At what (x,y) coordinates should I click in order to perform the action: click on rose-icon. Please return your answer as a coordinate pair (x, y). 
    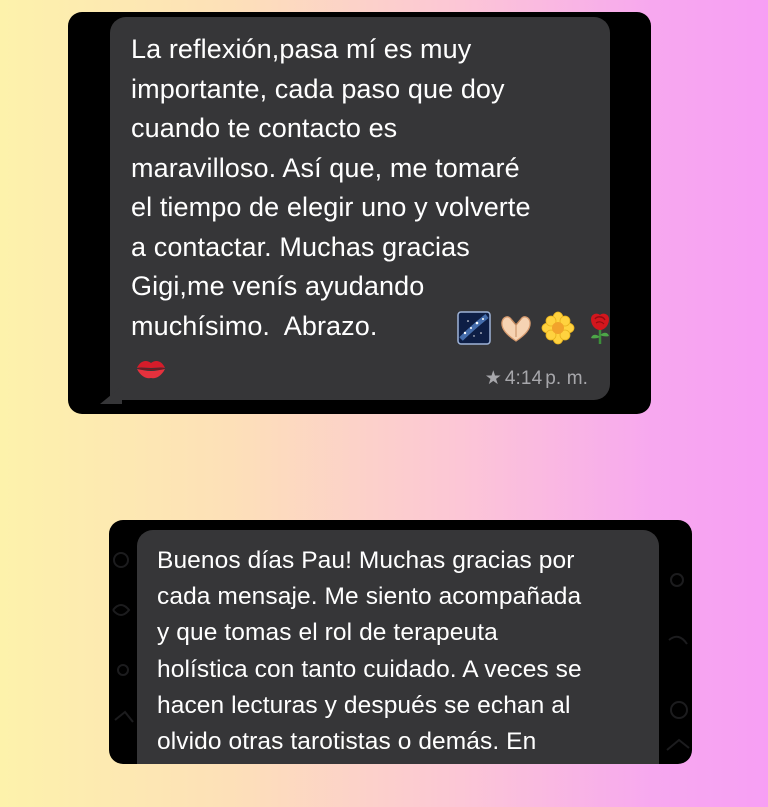
    Looking at the image, I should click on (600, 328).